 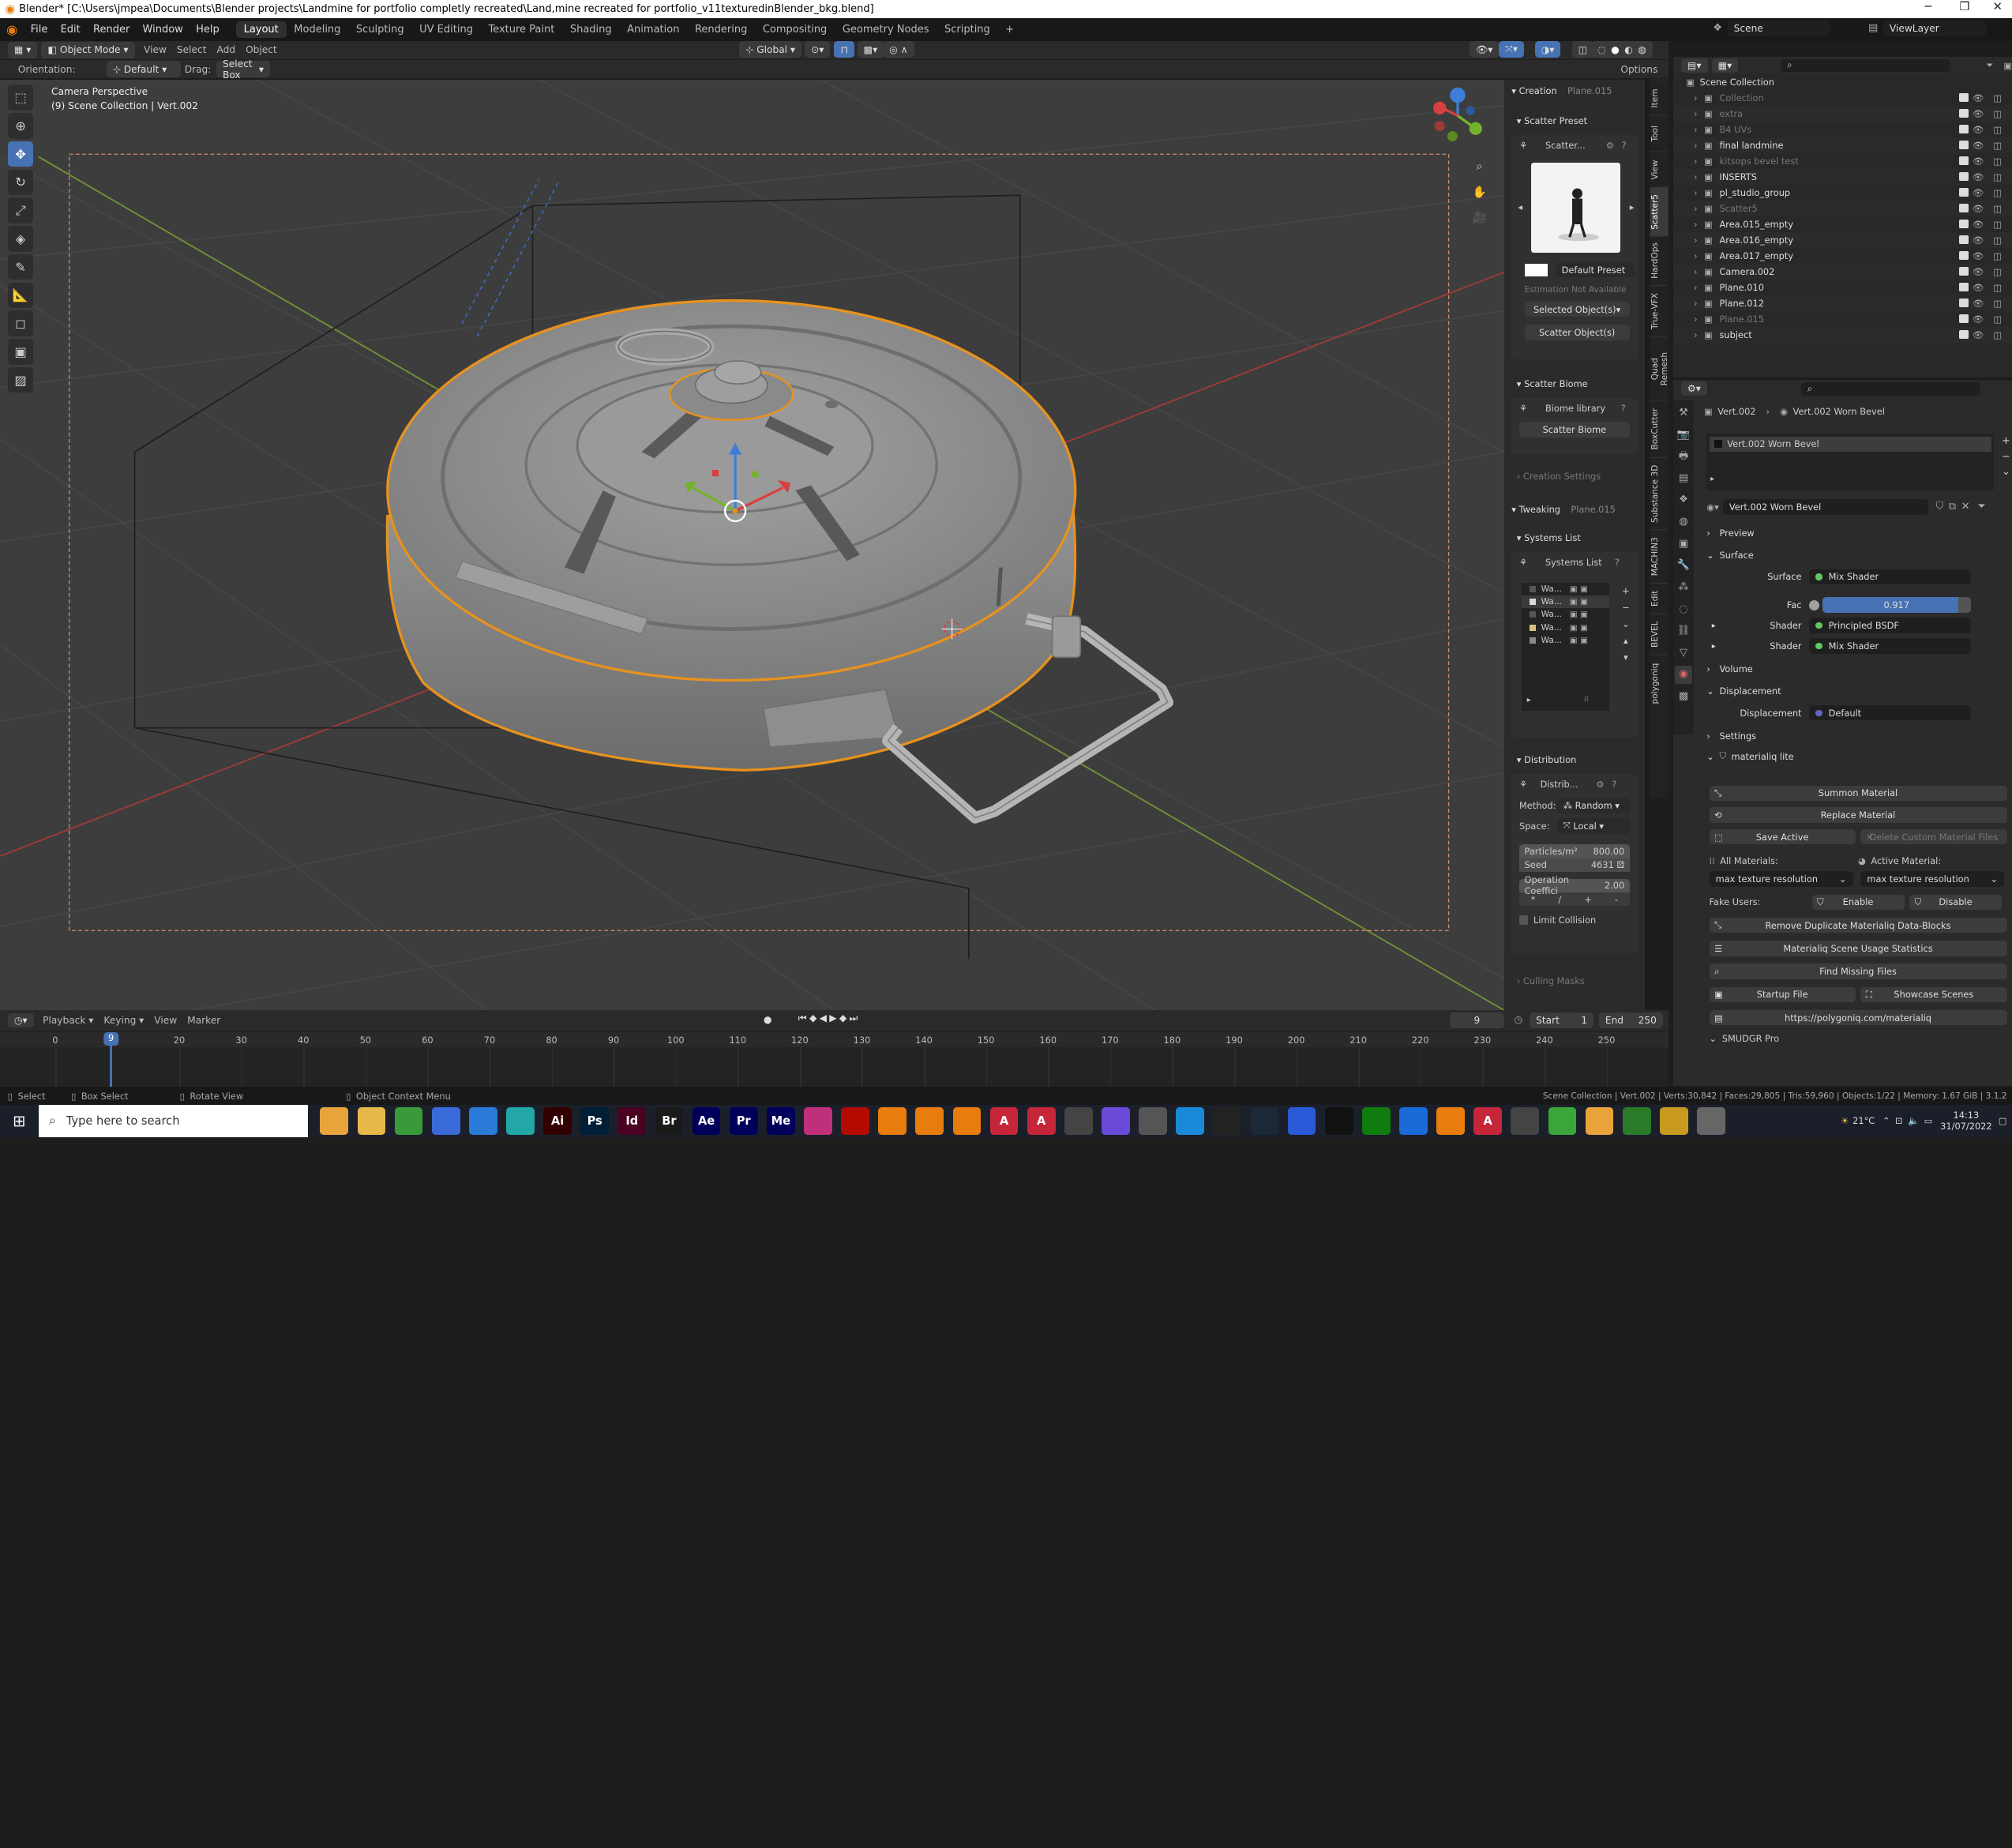 I want to click on start-frame-field: Start 1, so click(x=1562, y=1020).